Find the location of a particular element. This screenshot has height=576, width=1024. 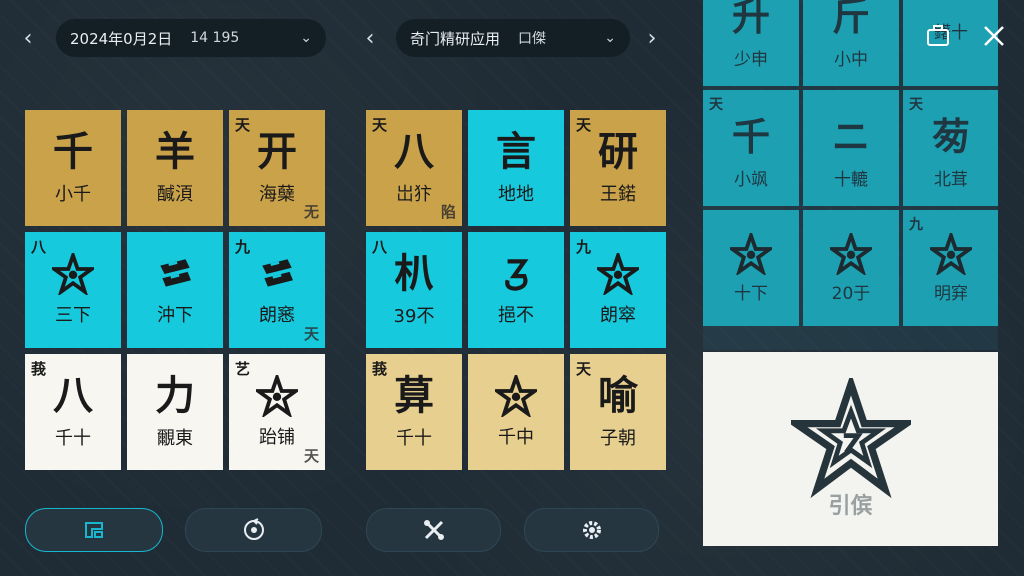

tools-button is located at coordinates (433, 530).